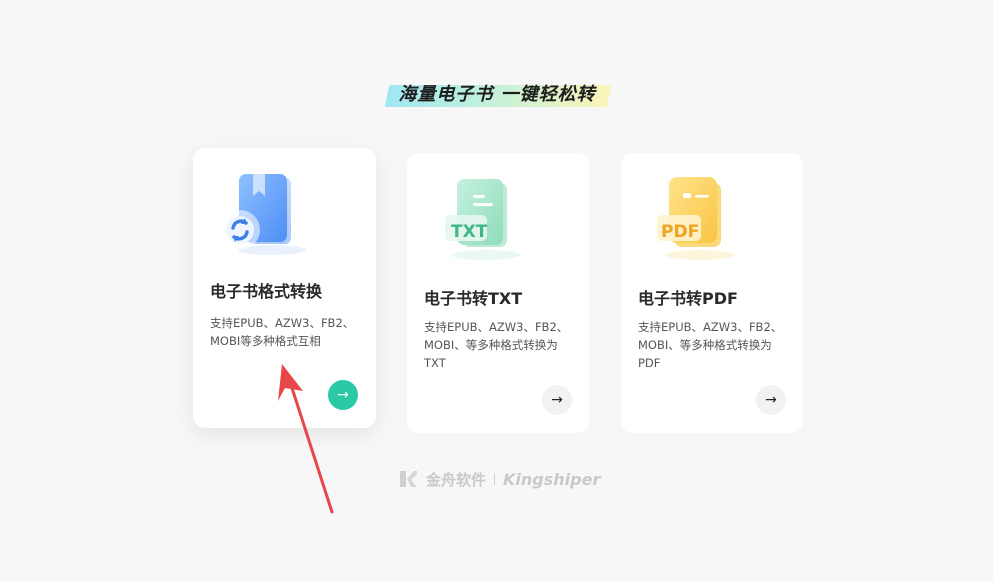  What do you see at coordinates (499, 479) in the screenshot?
I see `brand-logo: 金舟软件 Kingshiper` at bounding box center [499, 479].